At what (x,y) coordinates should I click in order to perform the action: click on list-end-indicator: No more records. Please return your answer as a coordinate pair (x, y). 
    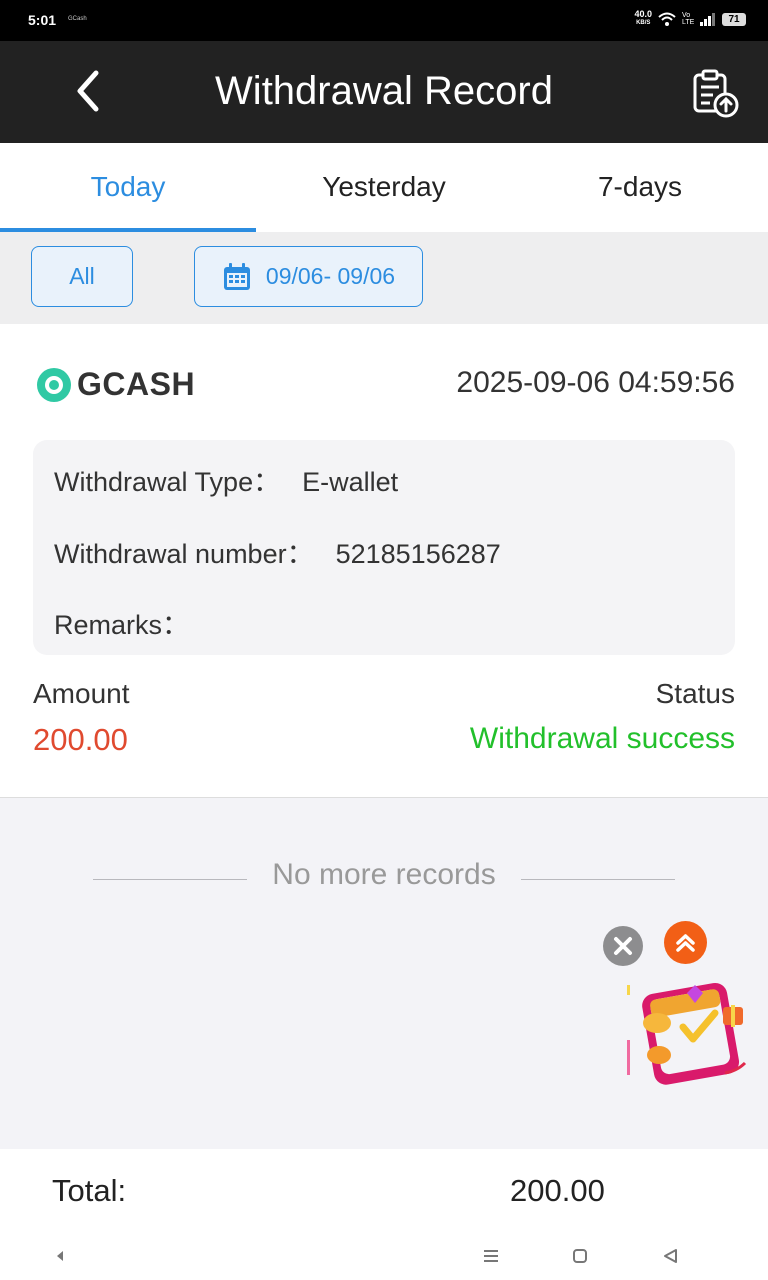
    Looking at the image, I should click on (384, 875).